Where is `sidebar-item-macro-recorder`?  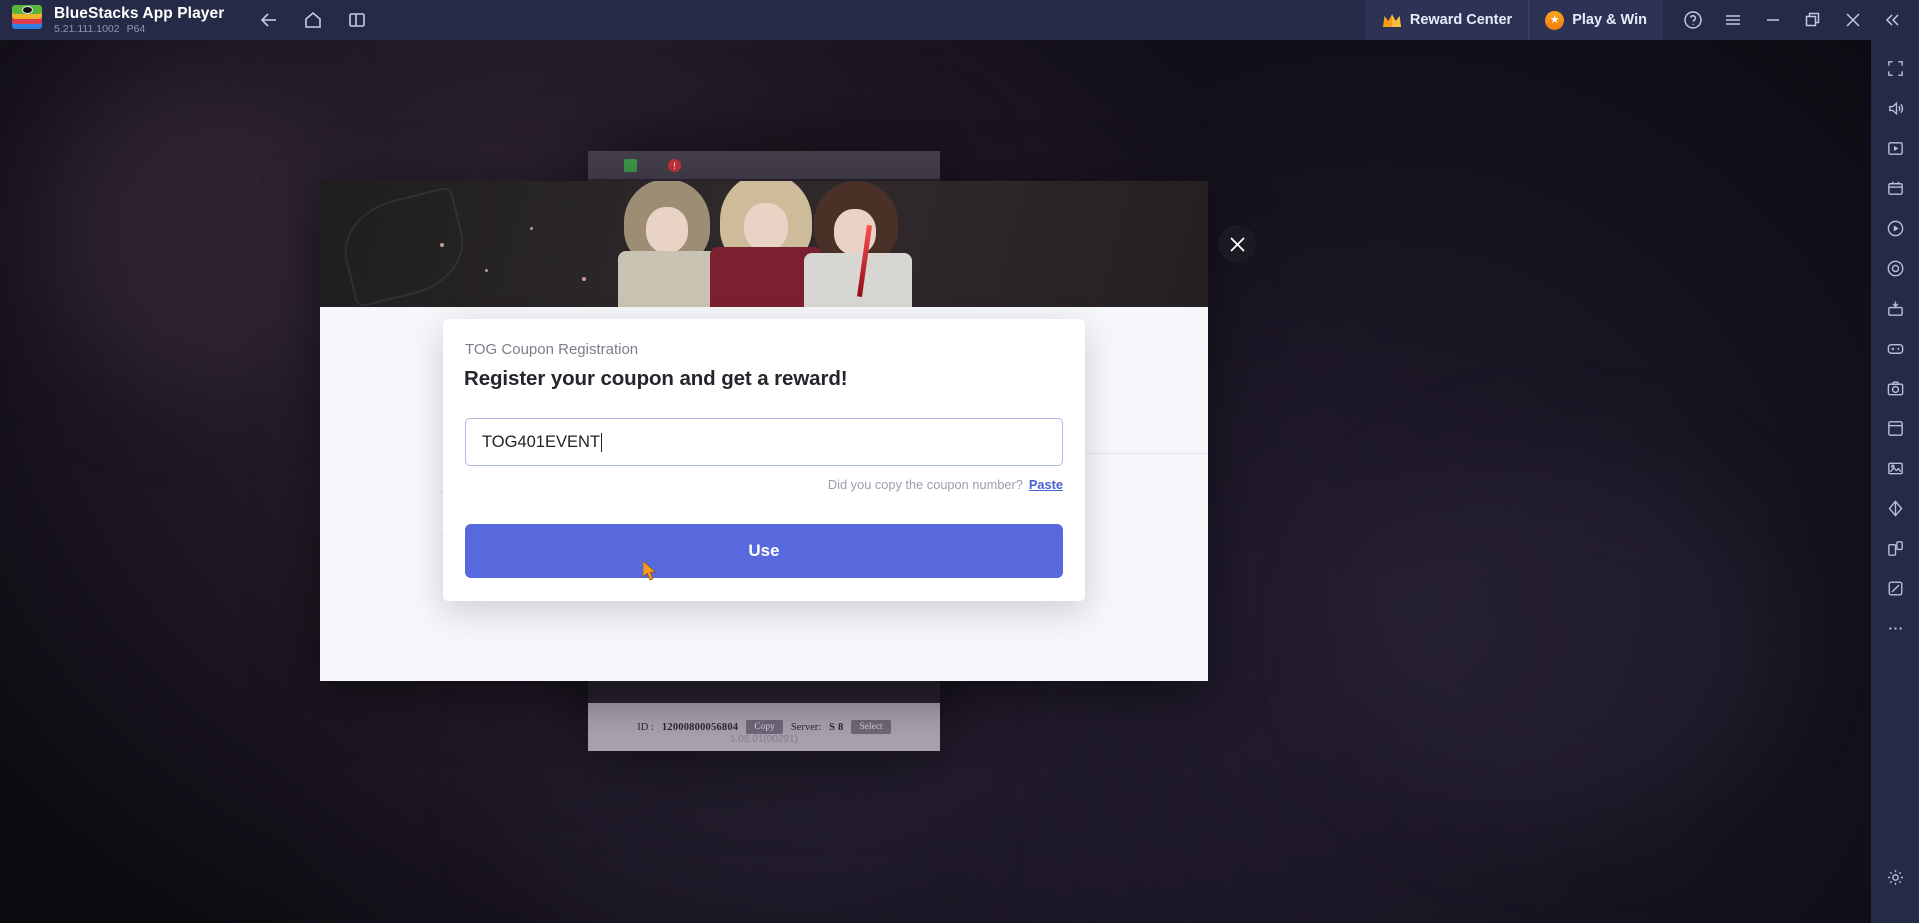
sidebar-item-macro-recorder is located at coordinates (1895, 228).